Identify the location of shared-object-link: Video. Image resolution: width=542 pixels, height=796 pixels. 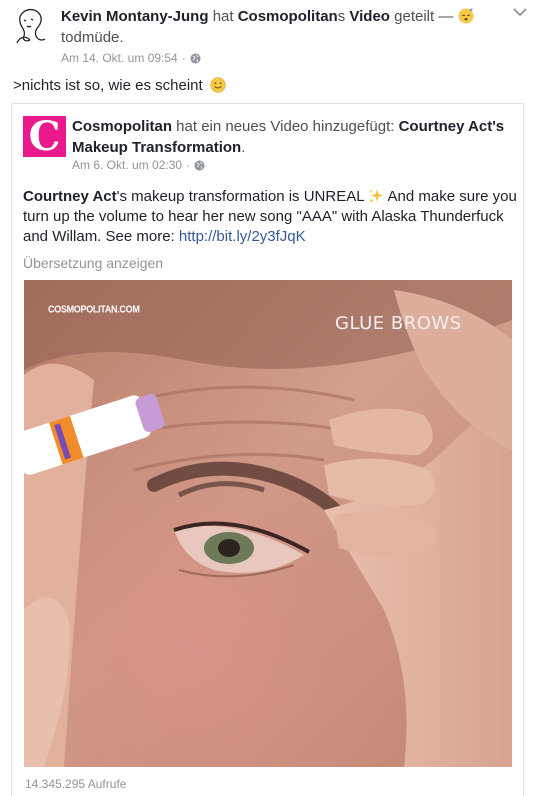
(369, 16).